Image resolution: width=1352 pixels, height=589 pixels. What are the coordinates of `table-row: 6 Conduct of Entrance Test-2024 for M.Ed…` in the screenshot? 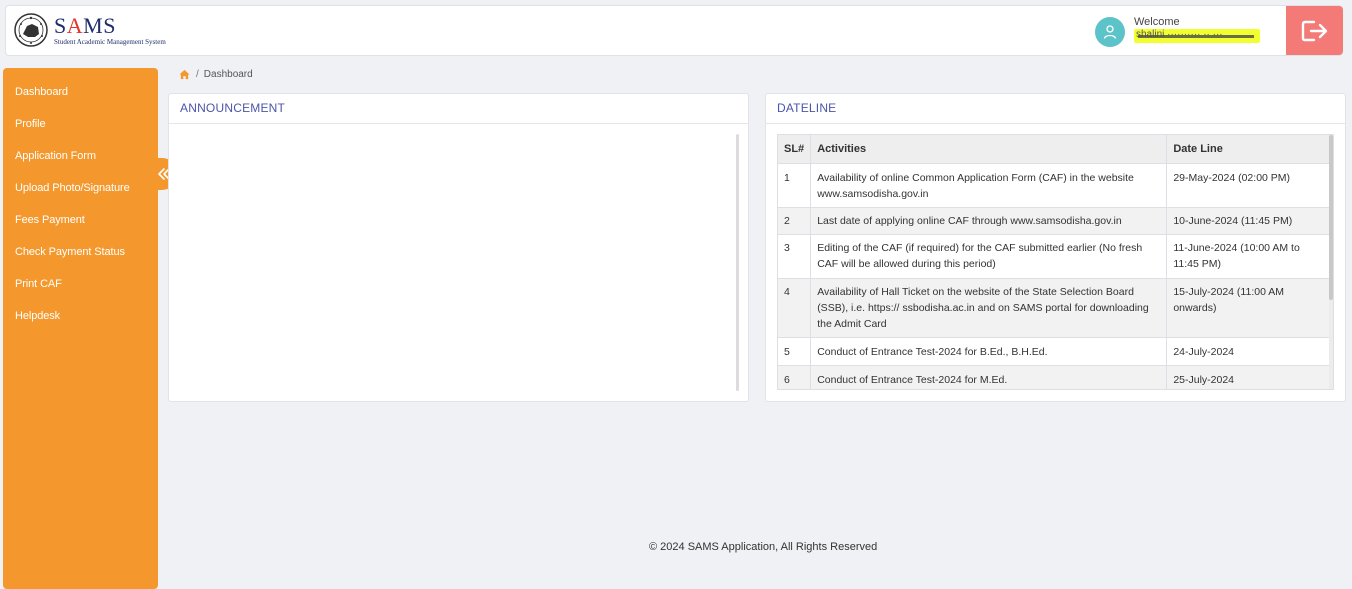 It's located at (1054, 377).